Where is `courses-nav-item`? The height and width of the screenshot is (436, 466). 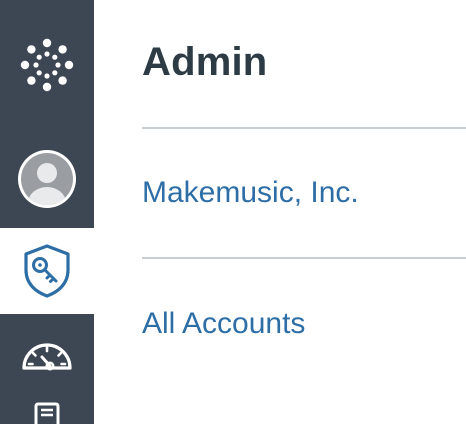
courses-nav-item is located at coordinates (47, 416).